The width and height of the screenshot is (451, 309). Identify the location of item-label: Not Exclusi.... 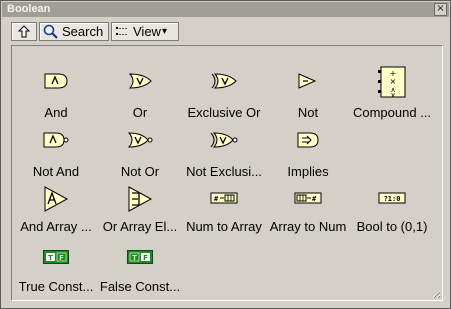
(224, 171).